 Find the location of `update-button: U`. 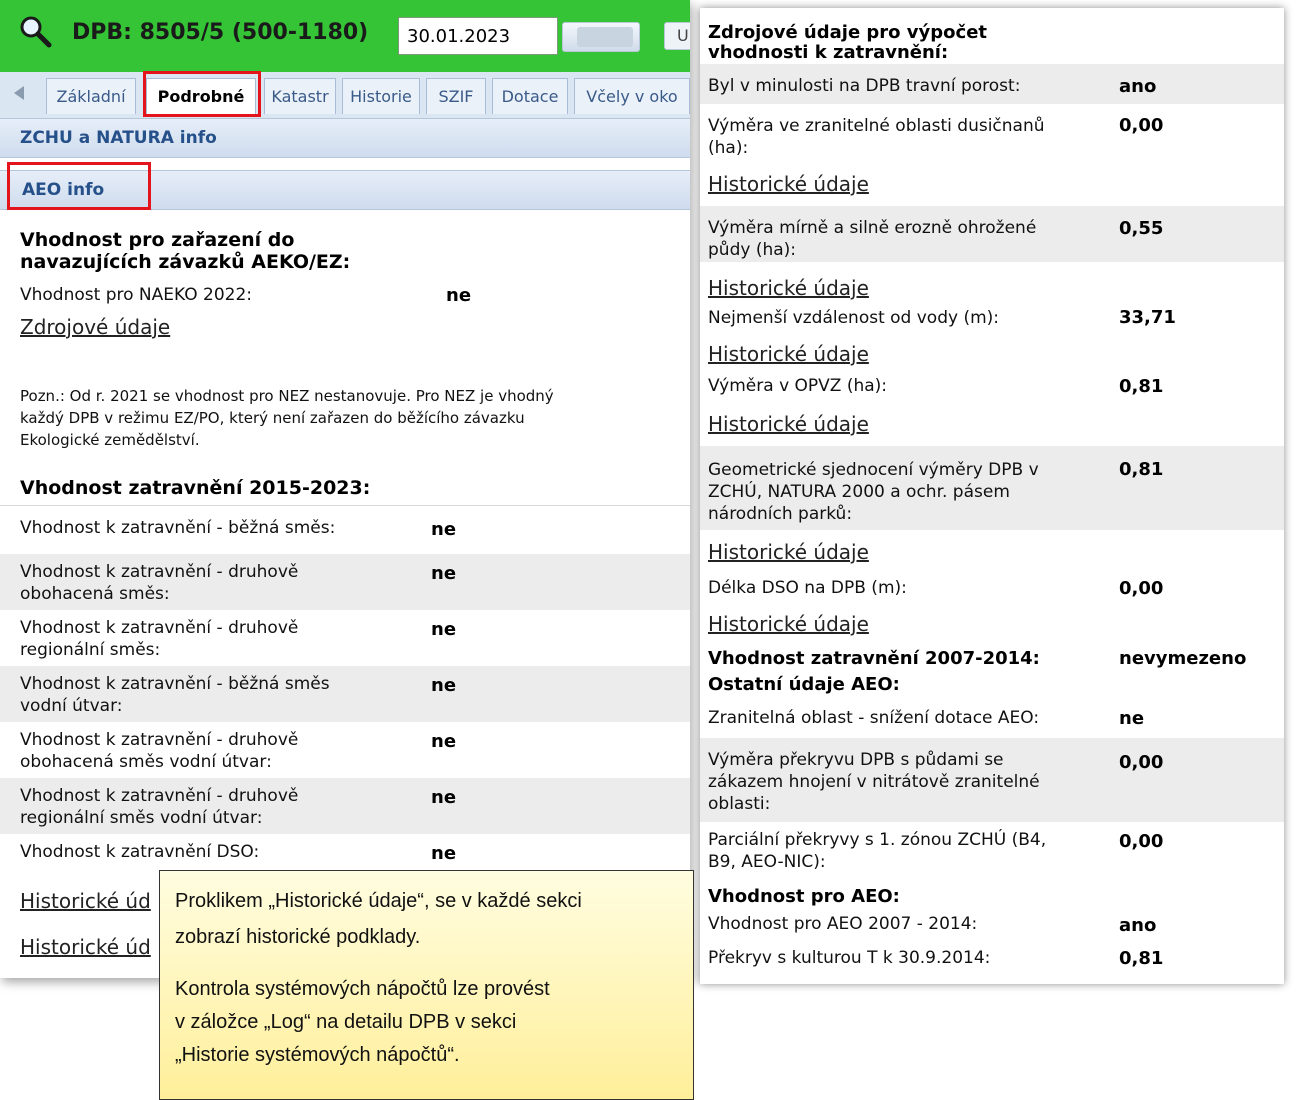

update-button: U is located at coordinates (677, 36).